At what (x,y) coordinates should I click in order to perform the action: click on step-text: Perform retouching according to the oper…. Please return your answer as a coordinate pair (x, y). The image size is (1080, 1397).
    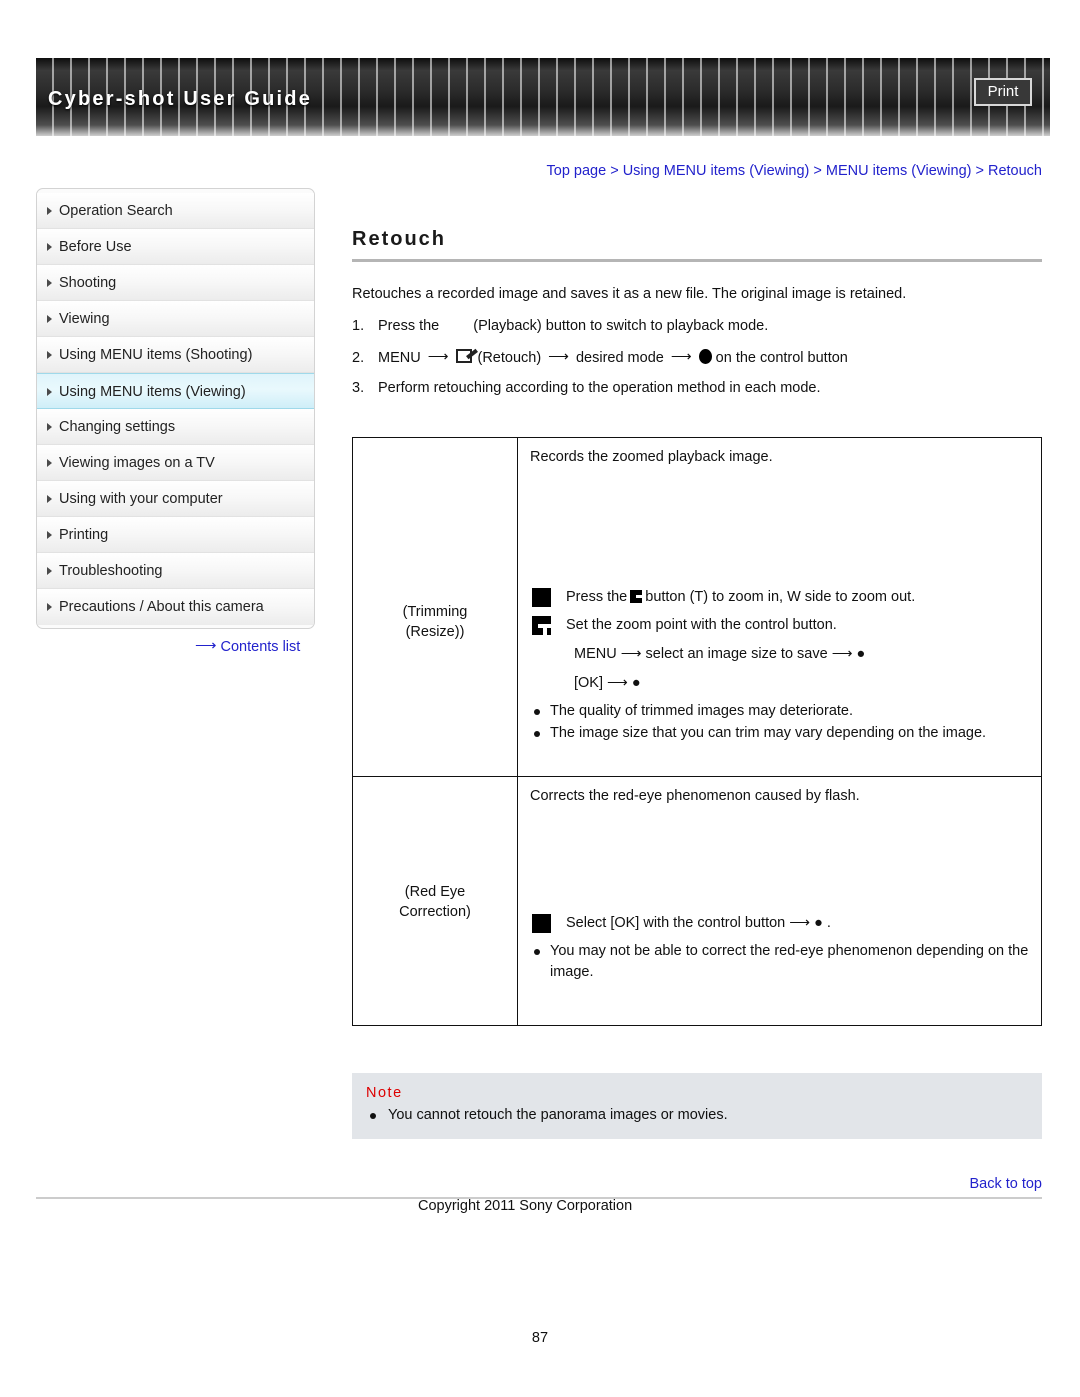
    Looking at the image, I should click on (599, 388).